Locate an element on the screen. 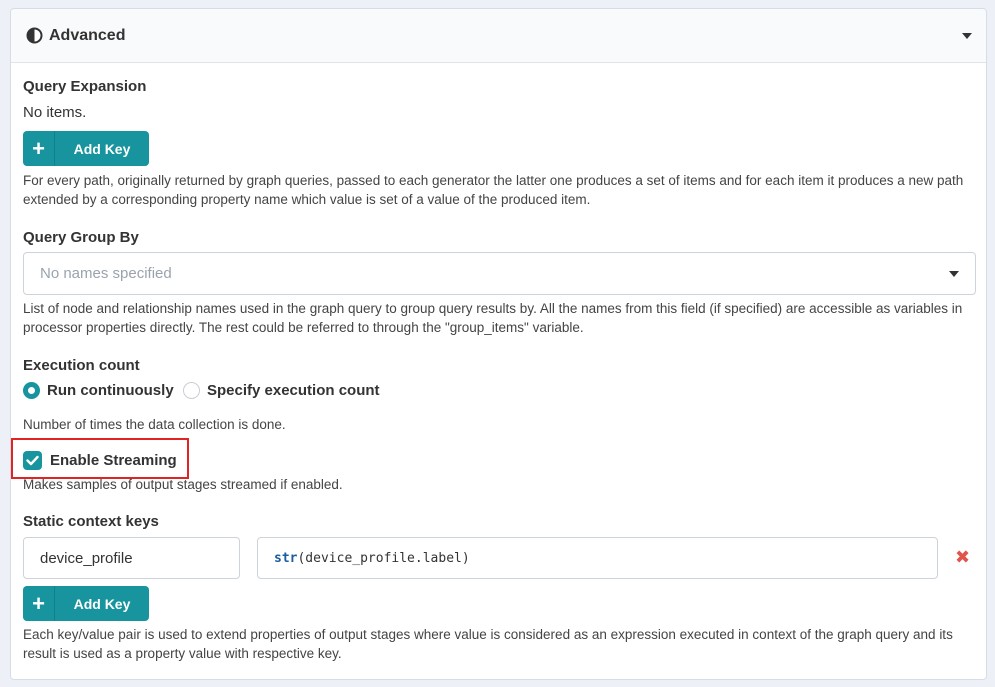  query-expansion-label: Query Expansion is located at coordinates (85, 86).